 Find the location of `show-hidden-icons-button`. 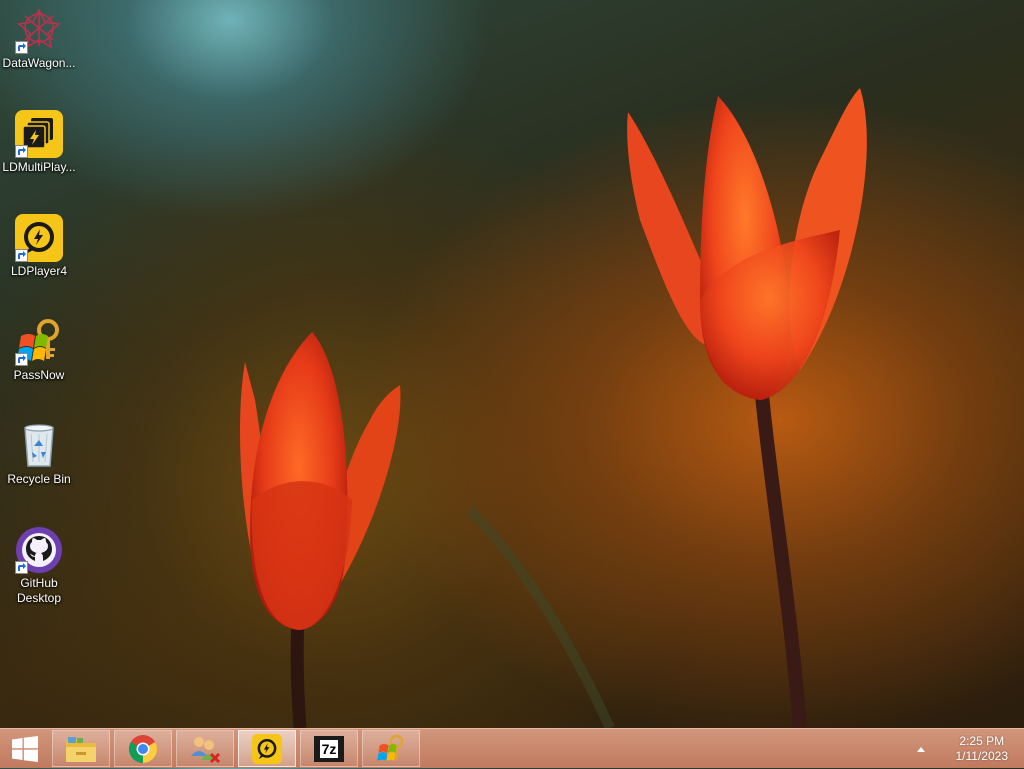

show-hidden-icons-button is located at coordinates (921, 749).